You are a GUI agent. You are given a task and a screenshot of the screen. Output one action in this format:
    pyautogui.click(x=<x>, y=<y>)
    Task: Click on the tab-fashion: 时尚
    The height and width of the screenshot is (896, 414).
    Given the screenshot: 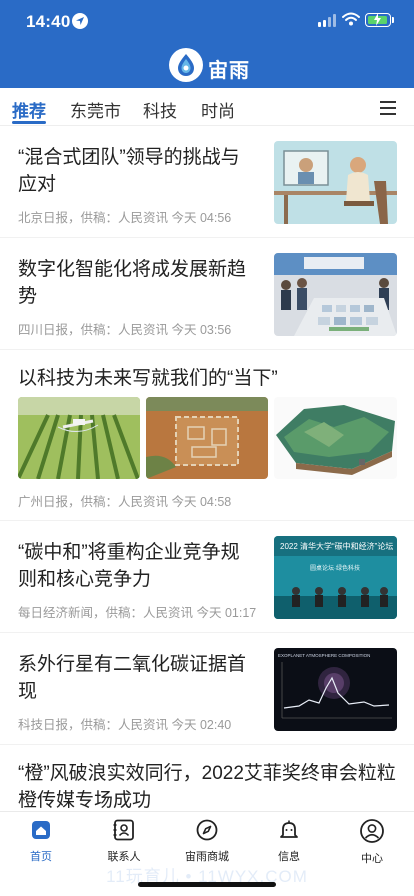 What is the action you would take?
    pyautogui.click(x=218, y=109)
    